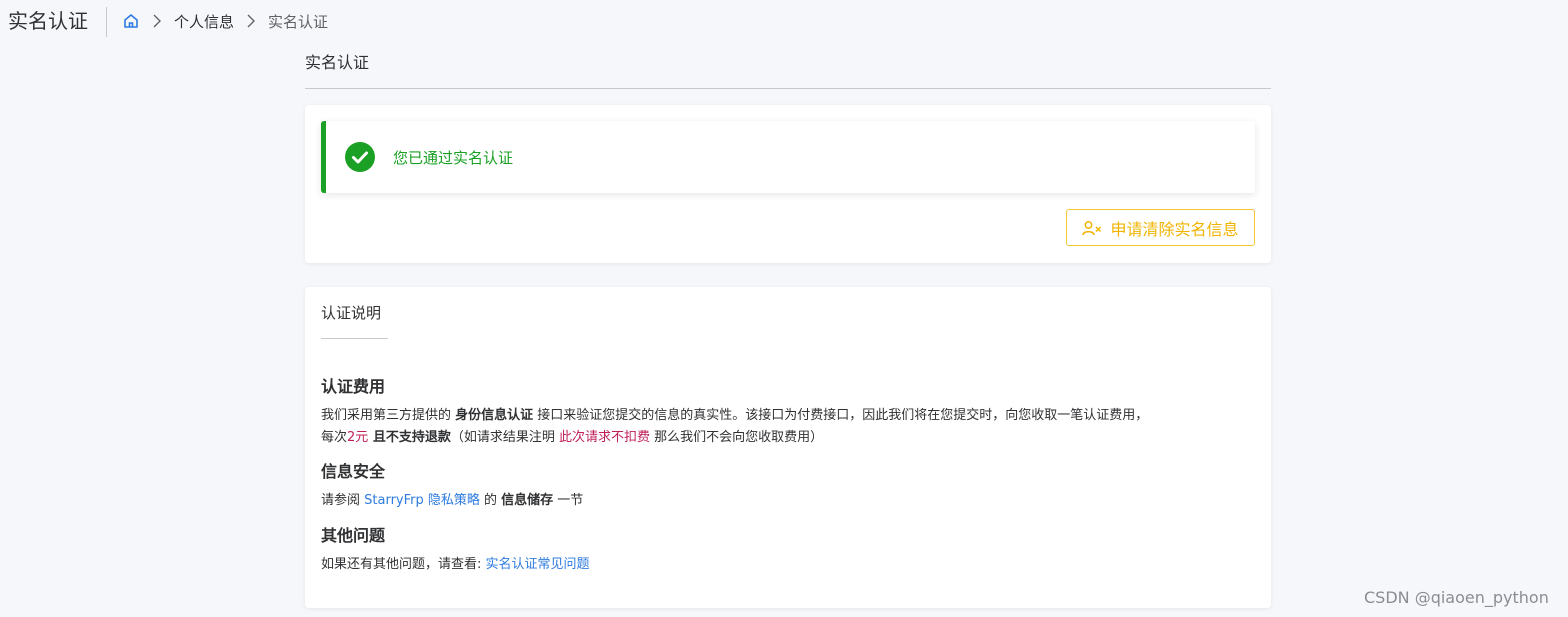  What do you see at coordinates (334, 437) in the screenshot?
I see `fee-text-each: 每次` at bounding box center [334, 437].